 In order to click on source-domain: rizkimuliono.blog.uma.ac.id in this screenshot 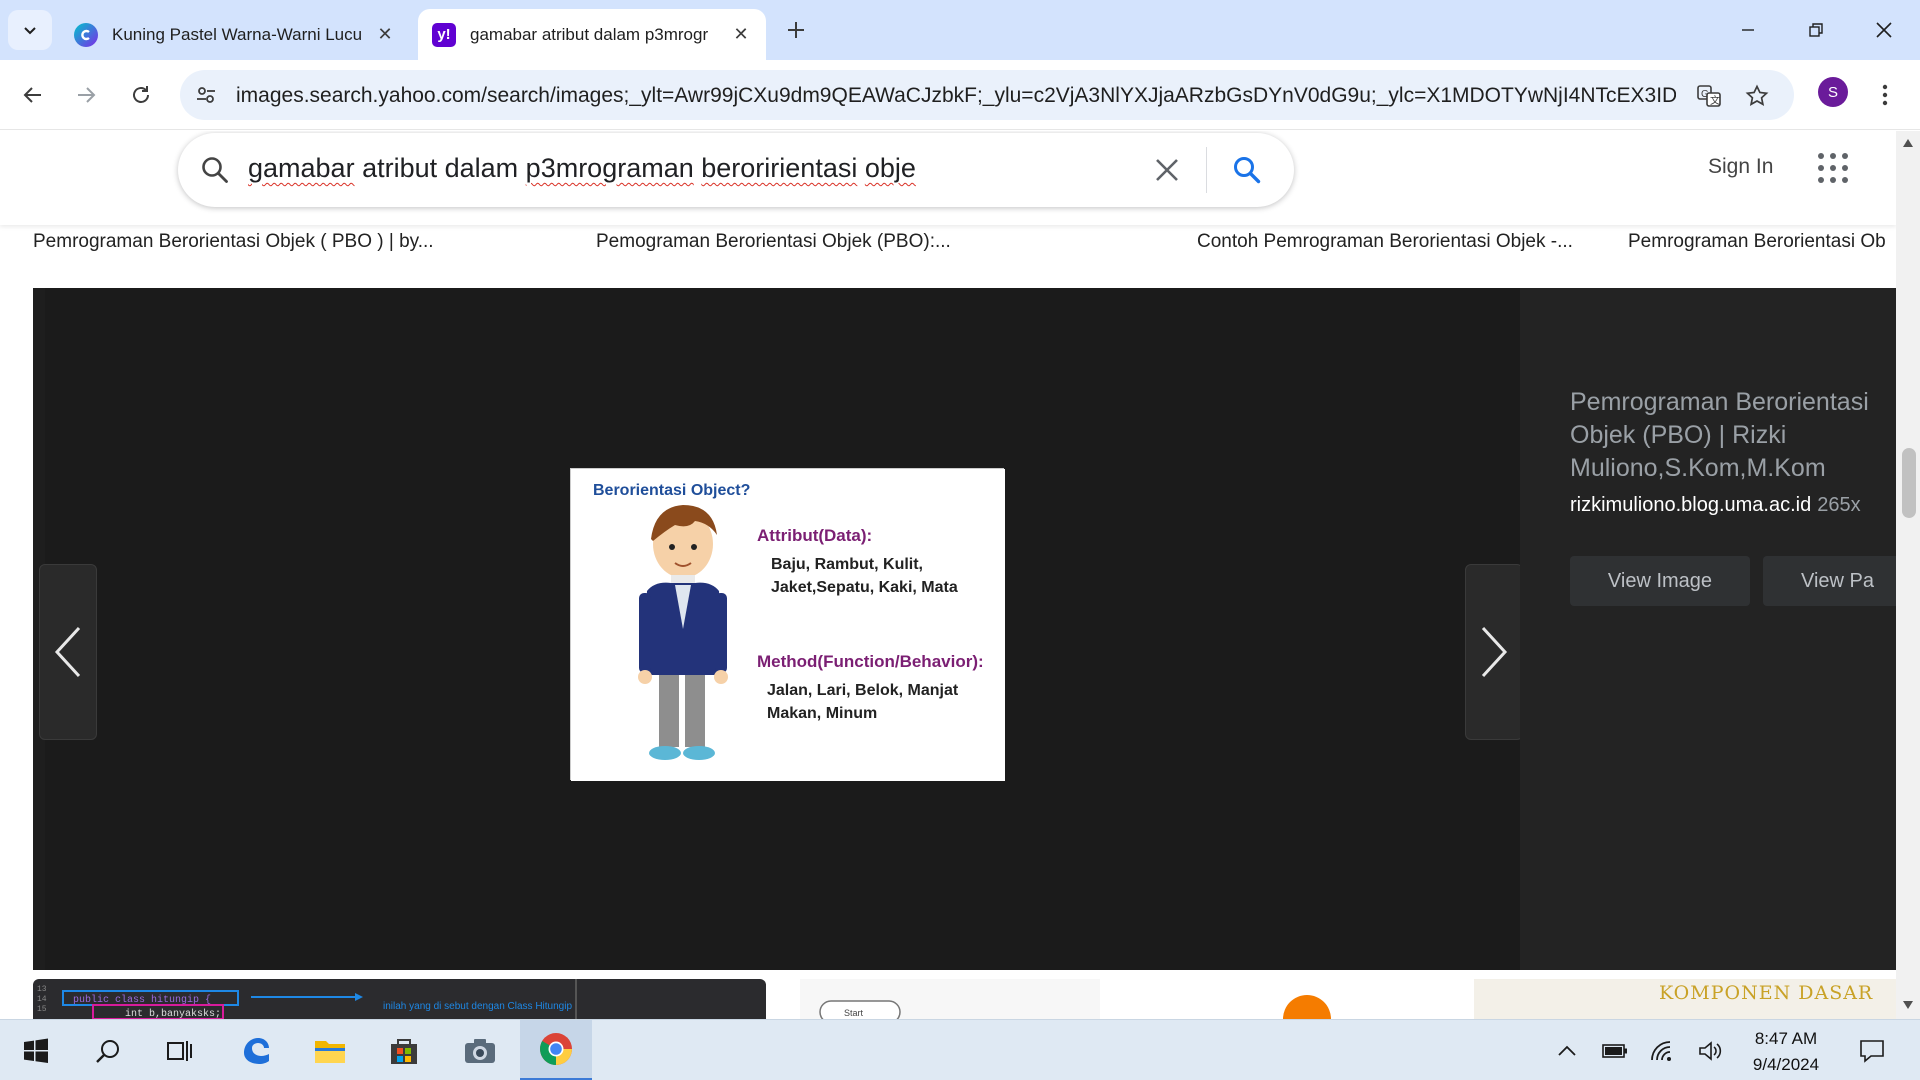, I will do `click(1690, 505)`.